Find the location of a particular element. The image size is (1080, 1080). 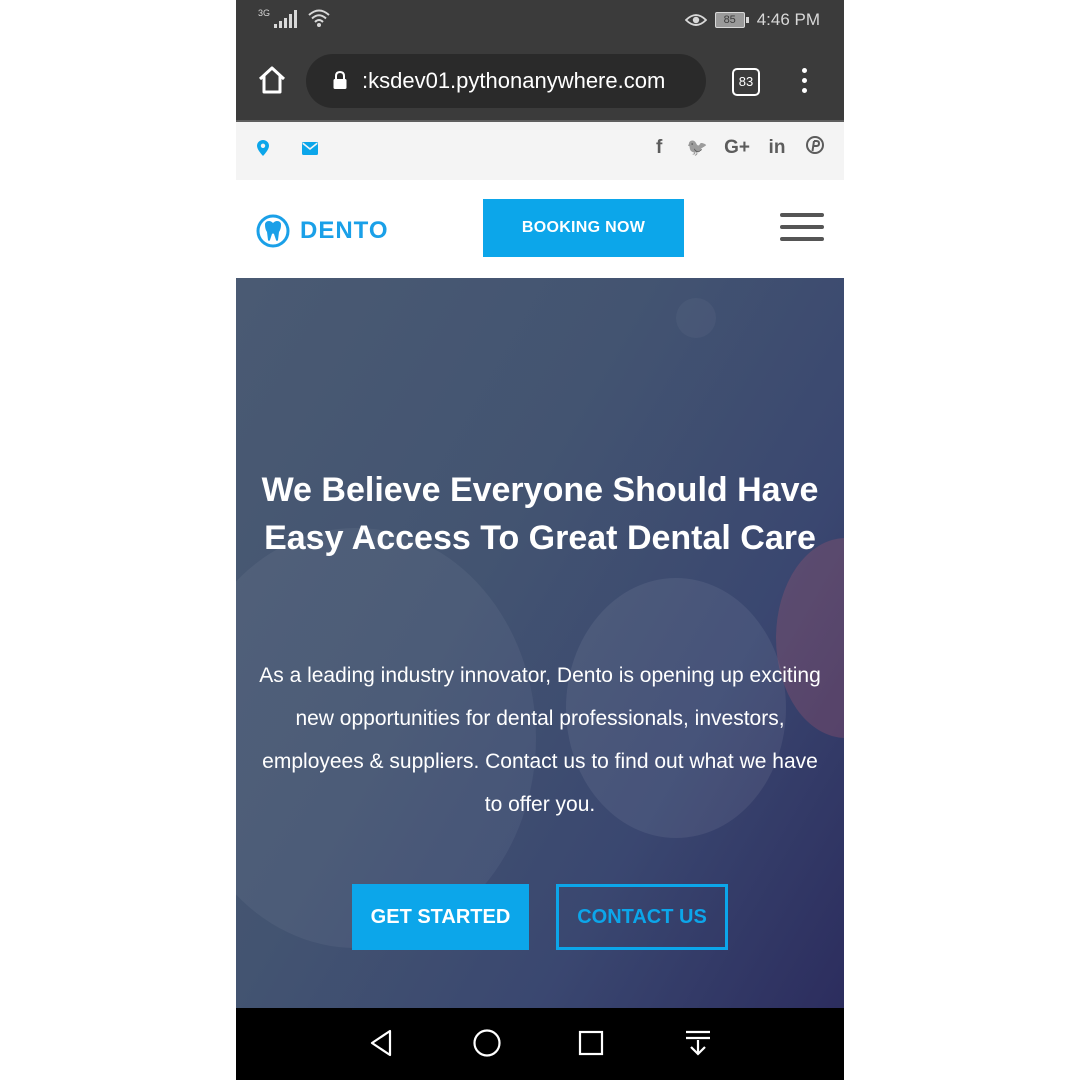

home-icon is located at coordinates (272, 80).